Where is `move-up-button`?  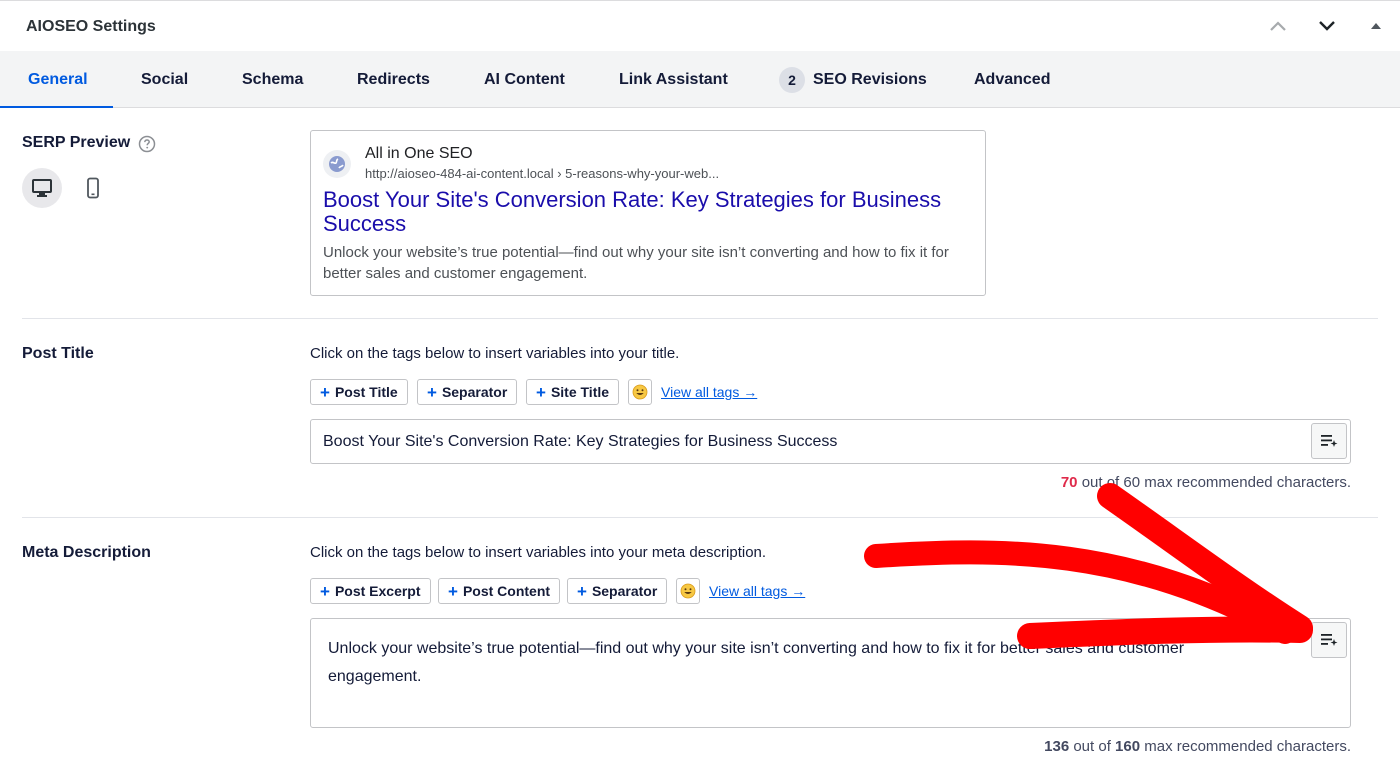
move-up-button is located at coordinates (1278, 26).